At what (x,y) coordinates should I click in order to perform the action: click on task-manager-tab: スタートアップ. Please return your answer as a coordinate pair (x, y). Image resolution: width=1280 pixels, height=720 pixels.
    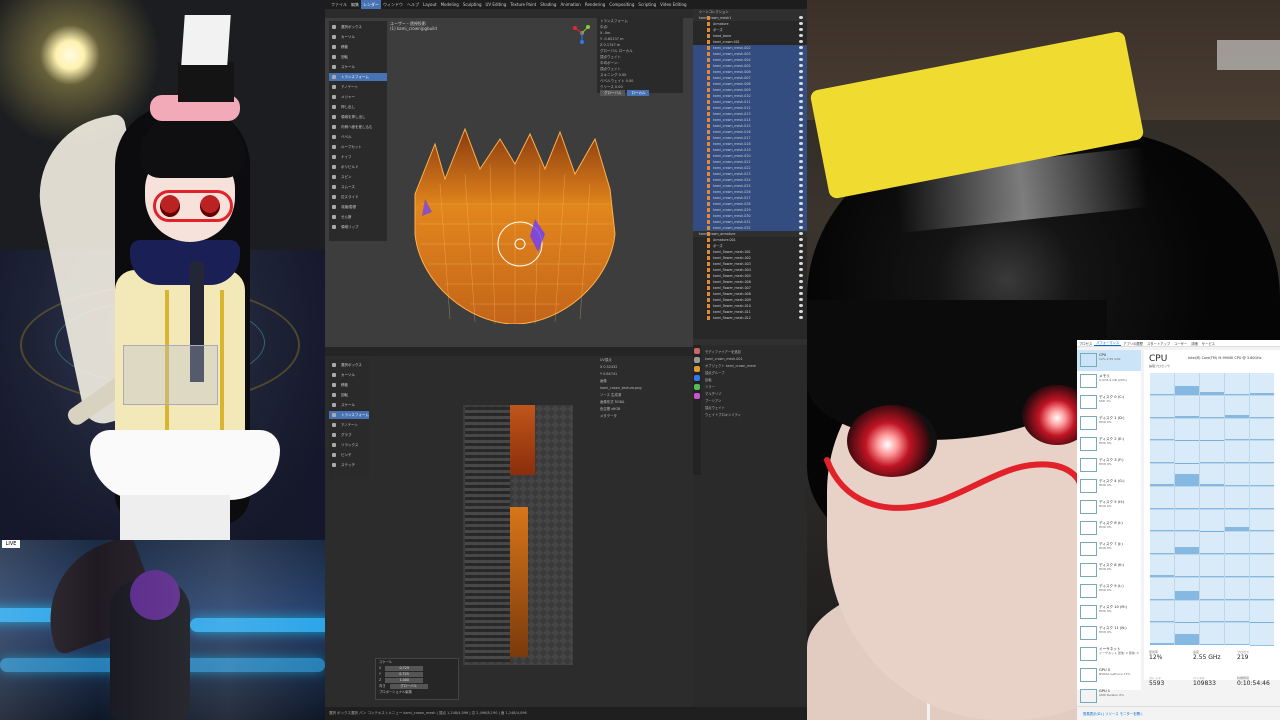
    Looking at the image, I should click on (1158, 343).